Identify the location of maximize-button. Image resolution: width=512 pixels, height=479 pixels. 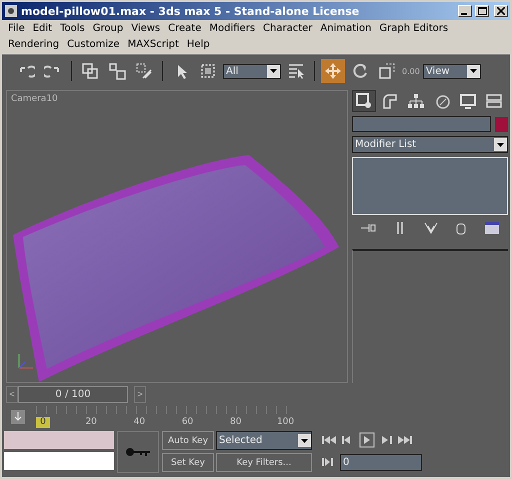
(482, 11).